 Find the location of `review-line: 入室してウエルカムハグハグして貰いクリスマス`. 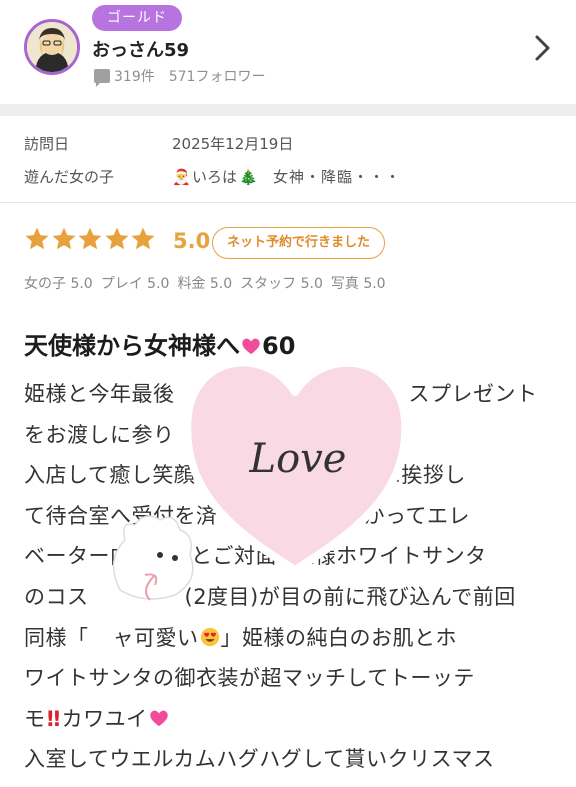

review-line: 入室してウエルカムハグハグして貰いクリスマス is located at coordinates (259, 759).